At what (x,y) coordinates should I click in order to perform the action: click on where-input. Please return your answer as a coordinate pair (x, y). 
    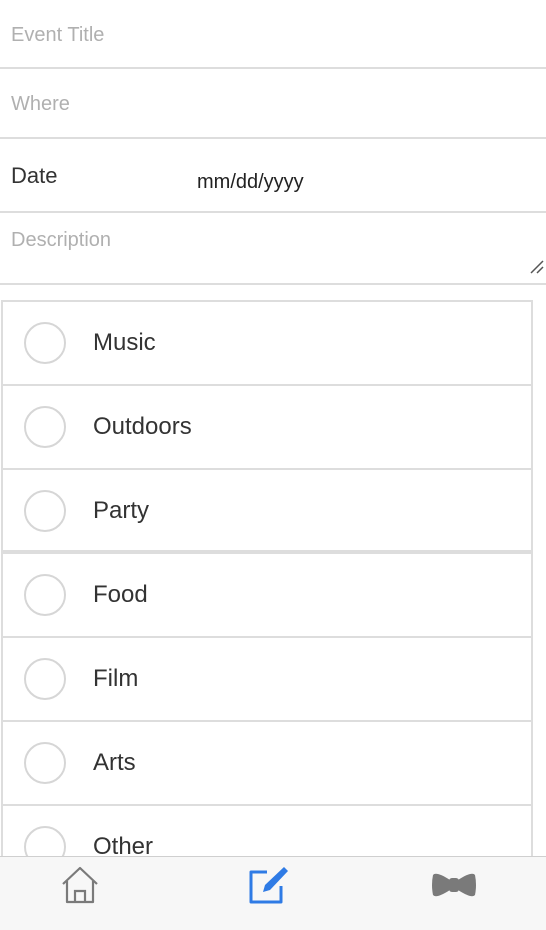
    Looking at the image, I should click on (278, 104).